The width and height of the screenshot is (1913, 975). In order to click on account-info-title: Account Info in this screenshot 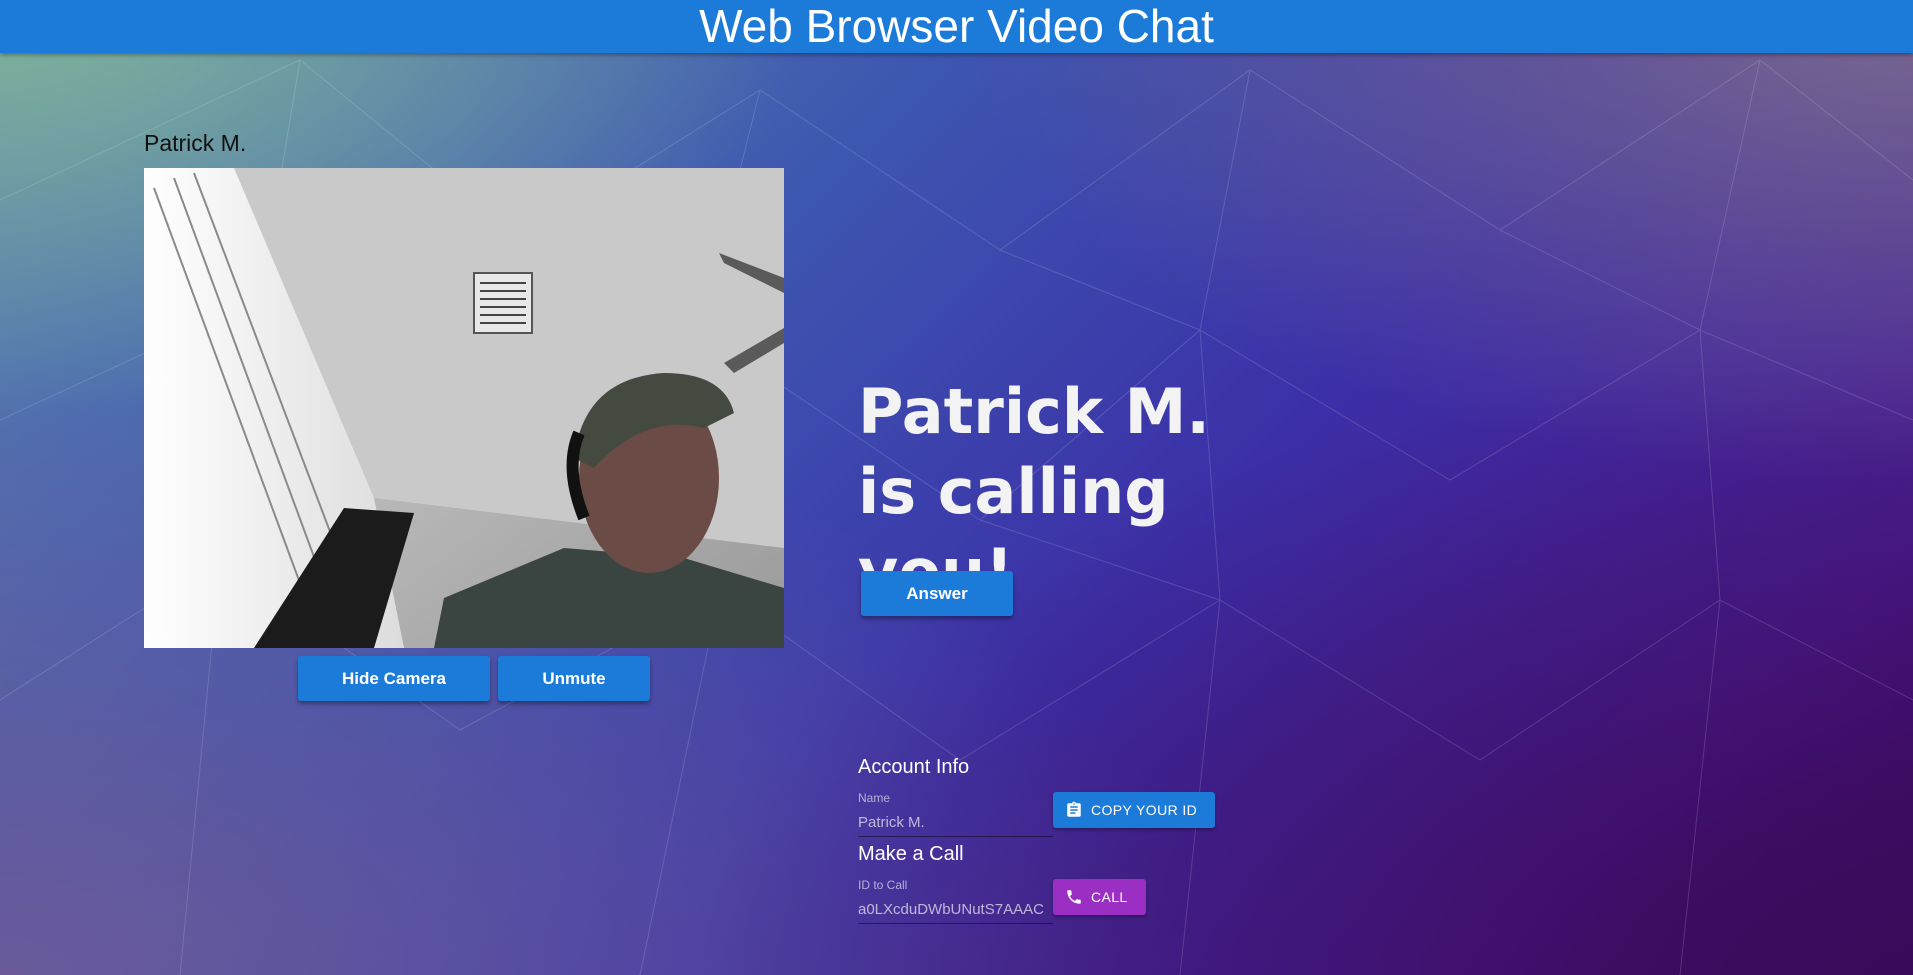, I will do `click(914, 767)`.